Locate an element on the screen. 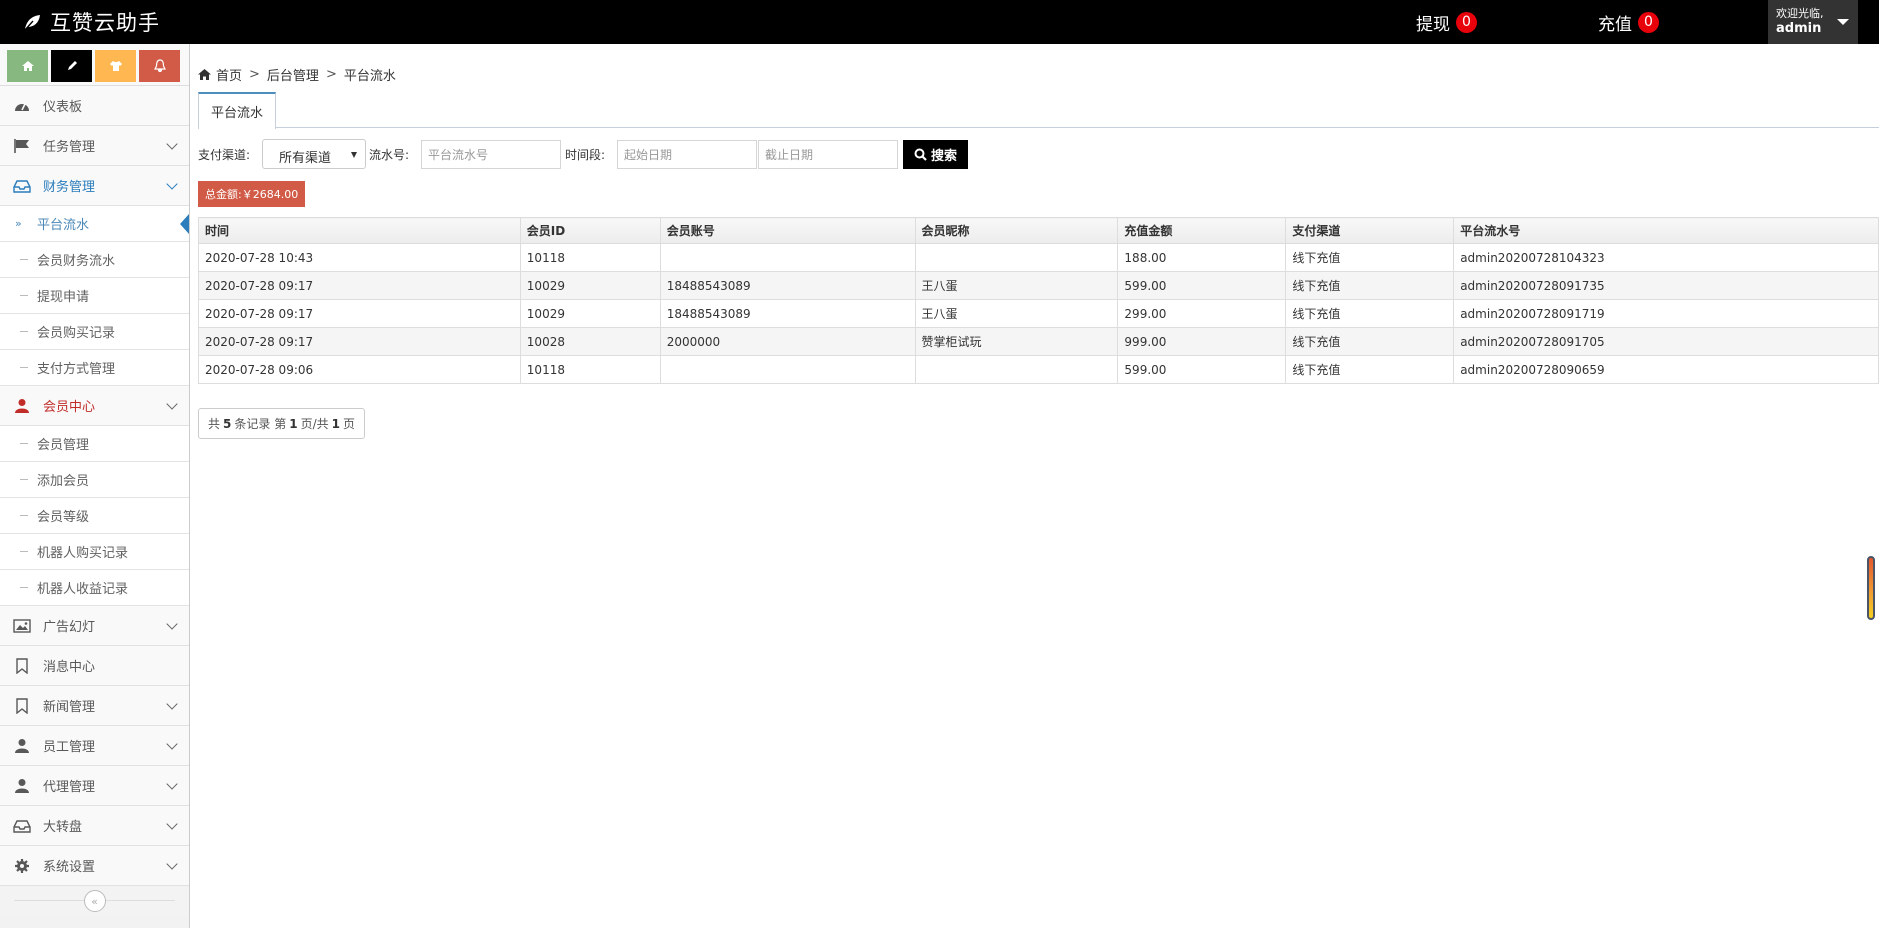  table-cell: 2000000 is located at coordinates (787, 341).